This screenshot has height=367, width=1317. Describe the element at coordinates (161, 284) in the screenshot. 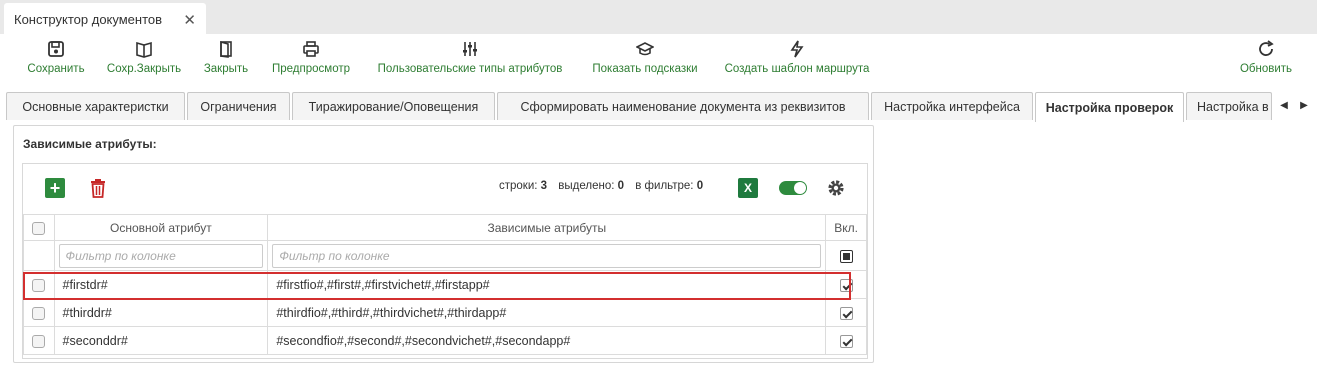

I see `main-attribute-cell: #firstdr#` at that location.